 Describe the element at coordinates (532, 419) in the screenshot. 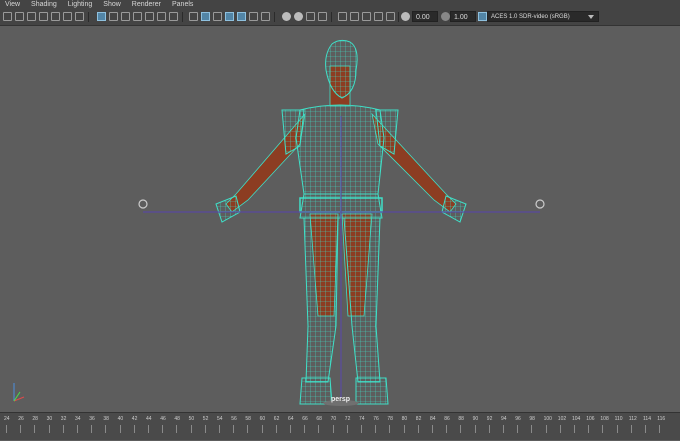

I see `timeline-tick-label: 98` at that location.